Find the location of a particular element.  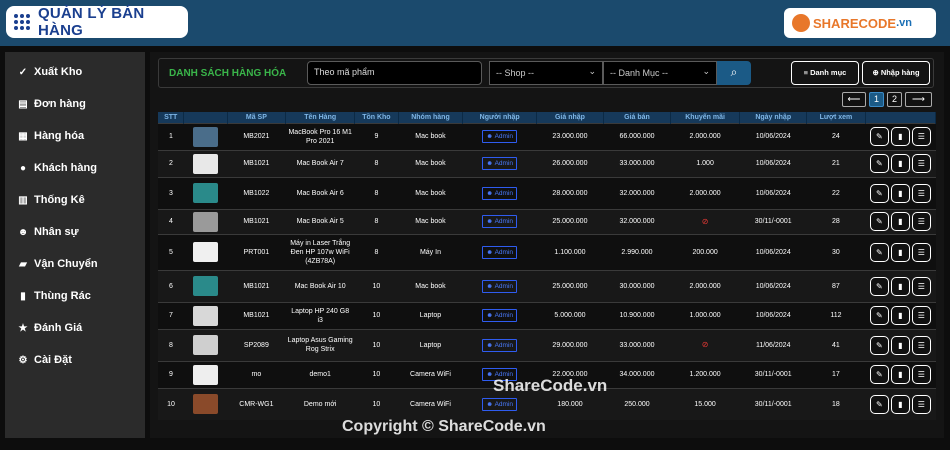

date-cell: 11/06/2024 is located at coordinates (773, 344).